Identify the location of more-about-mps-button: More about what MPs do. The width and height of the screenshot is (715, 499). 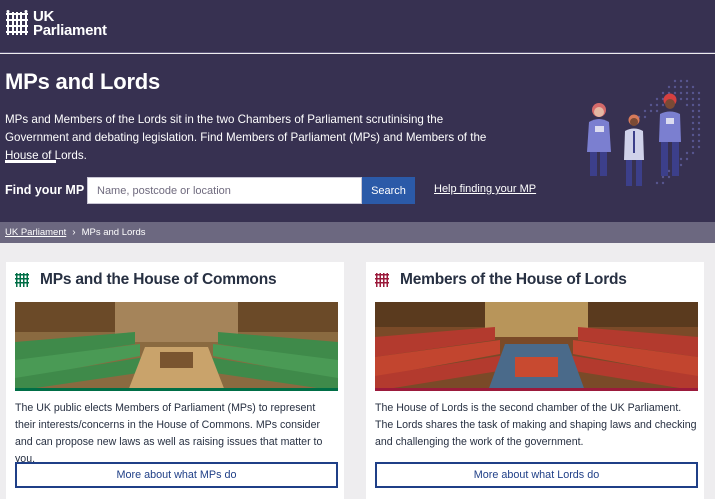
(176, 475).